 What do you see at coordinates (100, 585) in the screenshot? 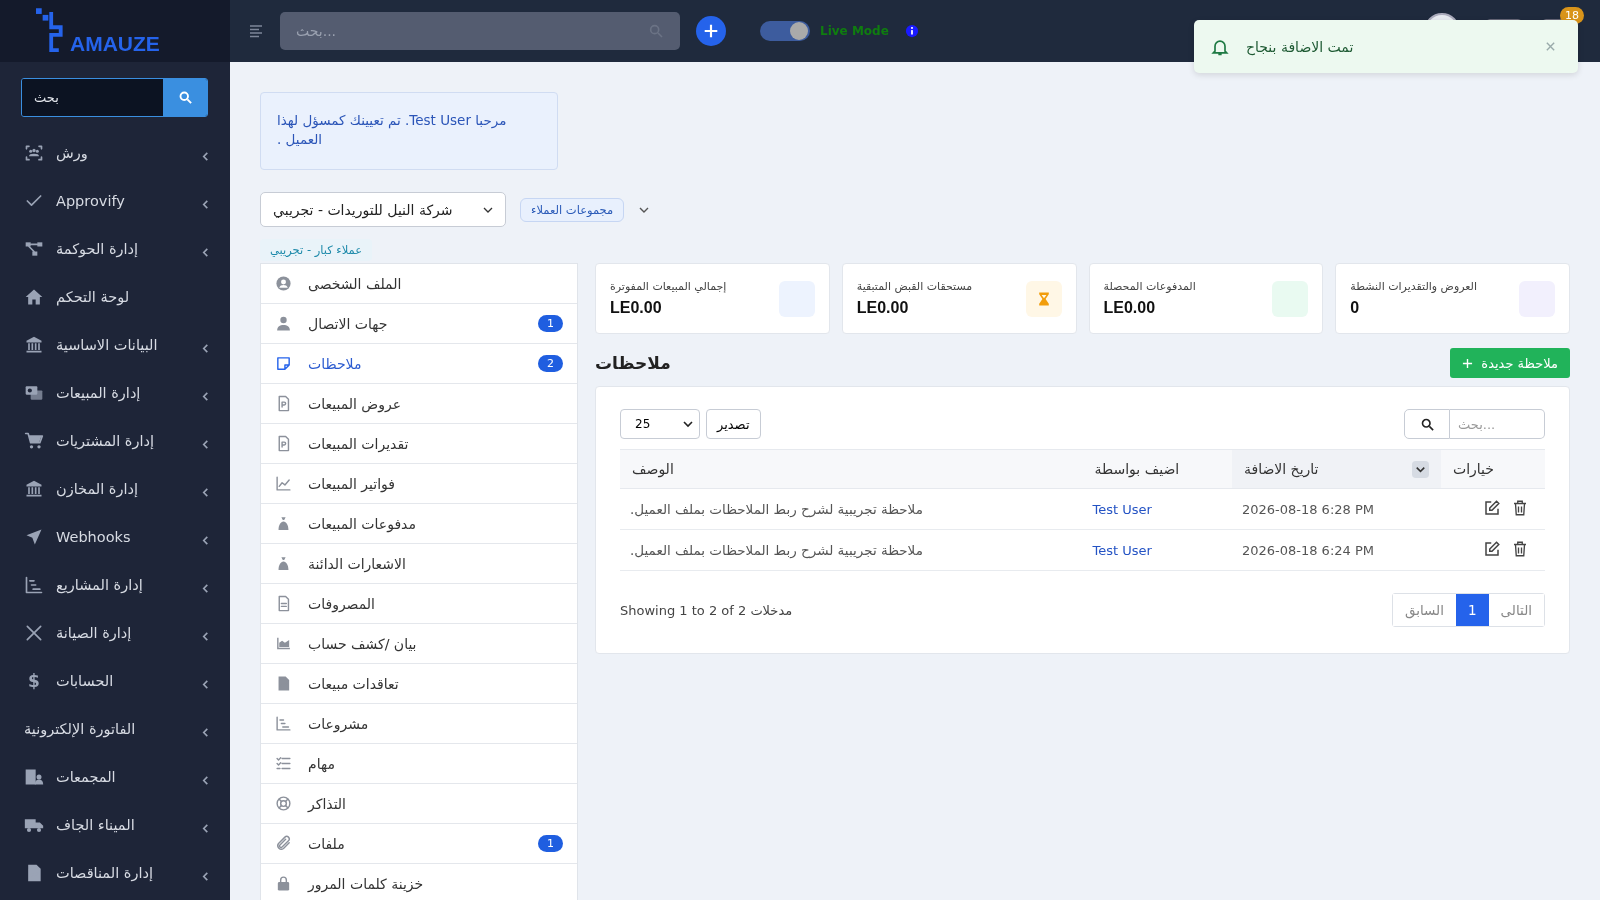
I see `sidebar-label: إدارة المشاريع` at bounding box center [100, 585].